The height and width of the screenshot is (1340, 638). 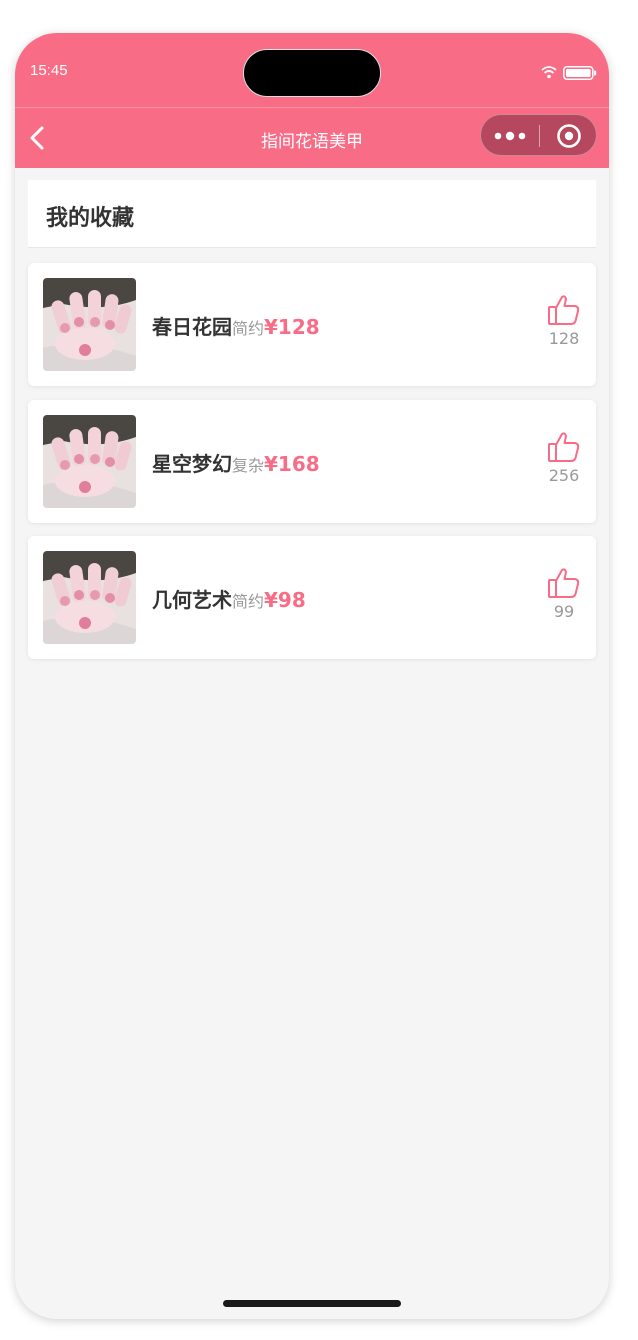 What do you see at coordinates (564, 338) in the screenshot?
I see `like-count: 128` at bounding box center [564, 338].